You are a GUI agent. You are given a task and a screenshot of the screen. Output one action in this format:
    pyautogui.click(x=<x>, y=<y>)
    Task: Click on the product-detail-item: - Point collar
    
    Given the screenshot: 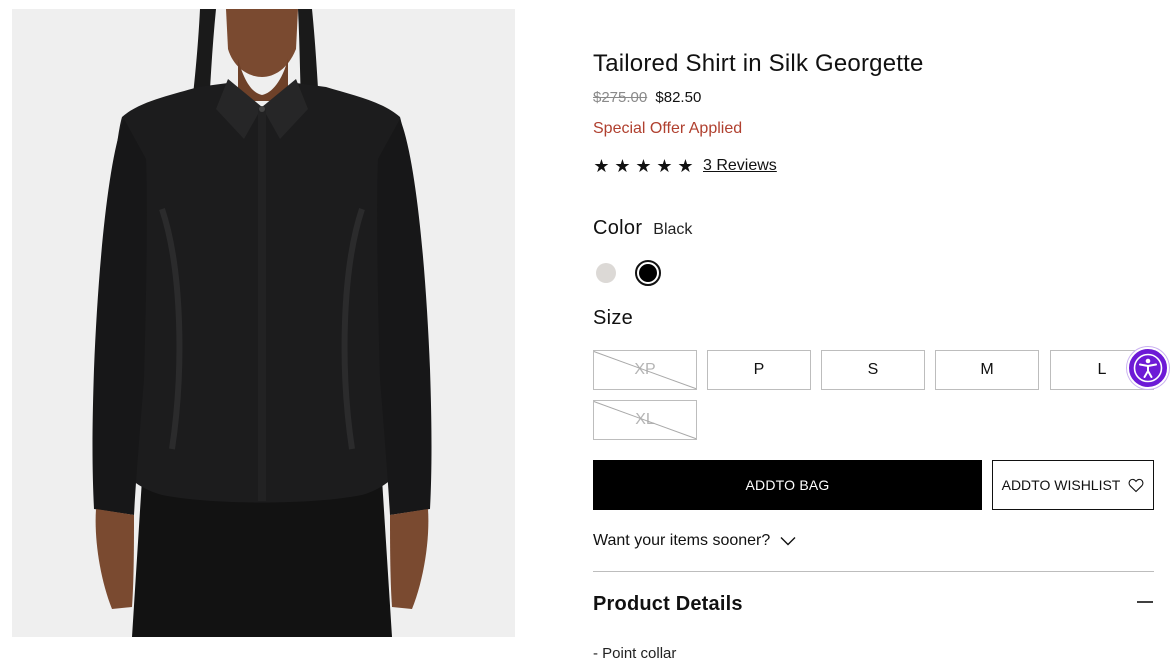 What is the action you would take?
    pyautogui.click(x=635, y=653)
    